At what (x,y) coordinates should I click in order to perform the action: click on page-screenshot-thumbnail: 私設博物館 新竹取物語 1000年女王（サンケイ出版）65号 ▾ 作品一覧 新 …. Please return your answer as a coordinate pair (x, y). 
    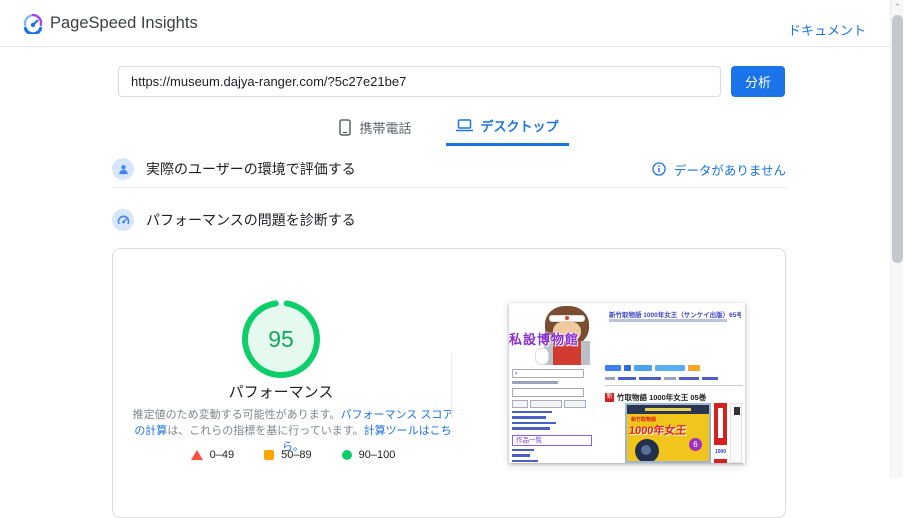
    Looking at the image, I should click on (627, 383).